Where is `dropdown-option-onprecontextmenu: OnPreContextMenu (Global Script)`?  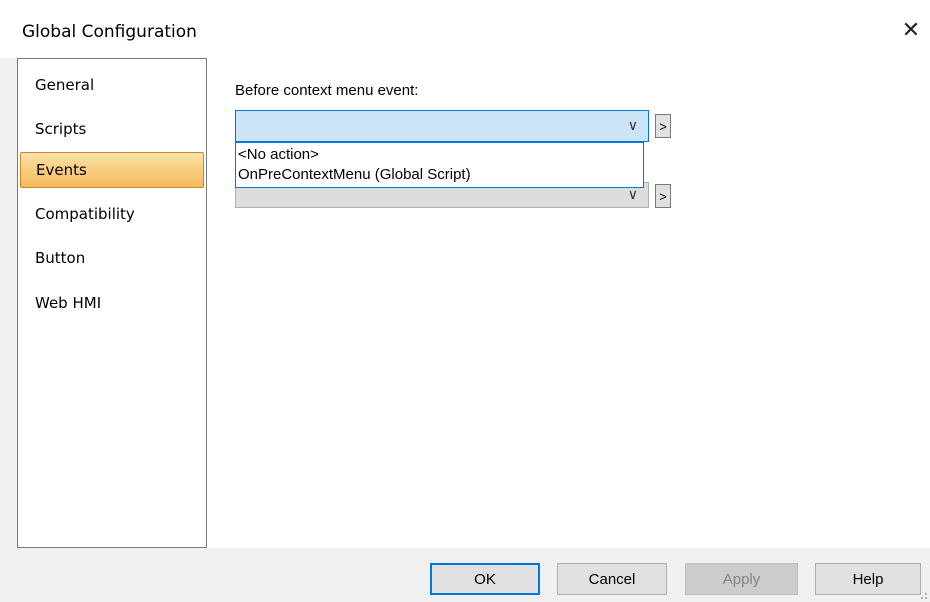
dropdown-option-onprecontextmenu: OnPreContextMenu (Global Script) is located at coordinates (354, 175).